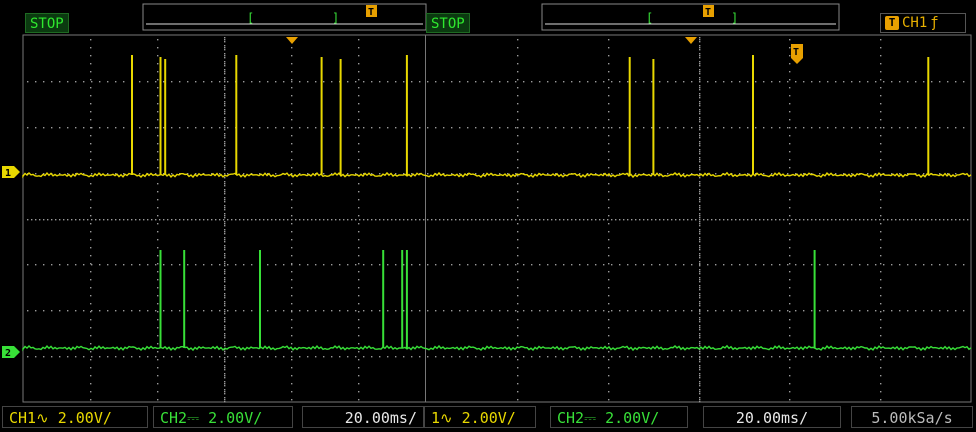  What do you see at coordinates (480, 417) in the screenshot?
I see `ch1-scale-right: 1∿ 2.00V/` at bounding box center [480, 417].